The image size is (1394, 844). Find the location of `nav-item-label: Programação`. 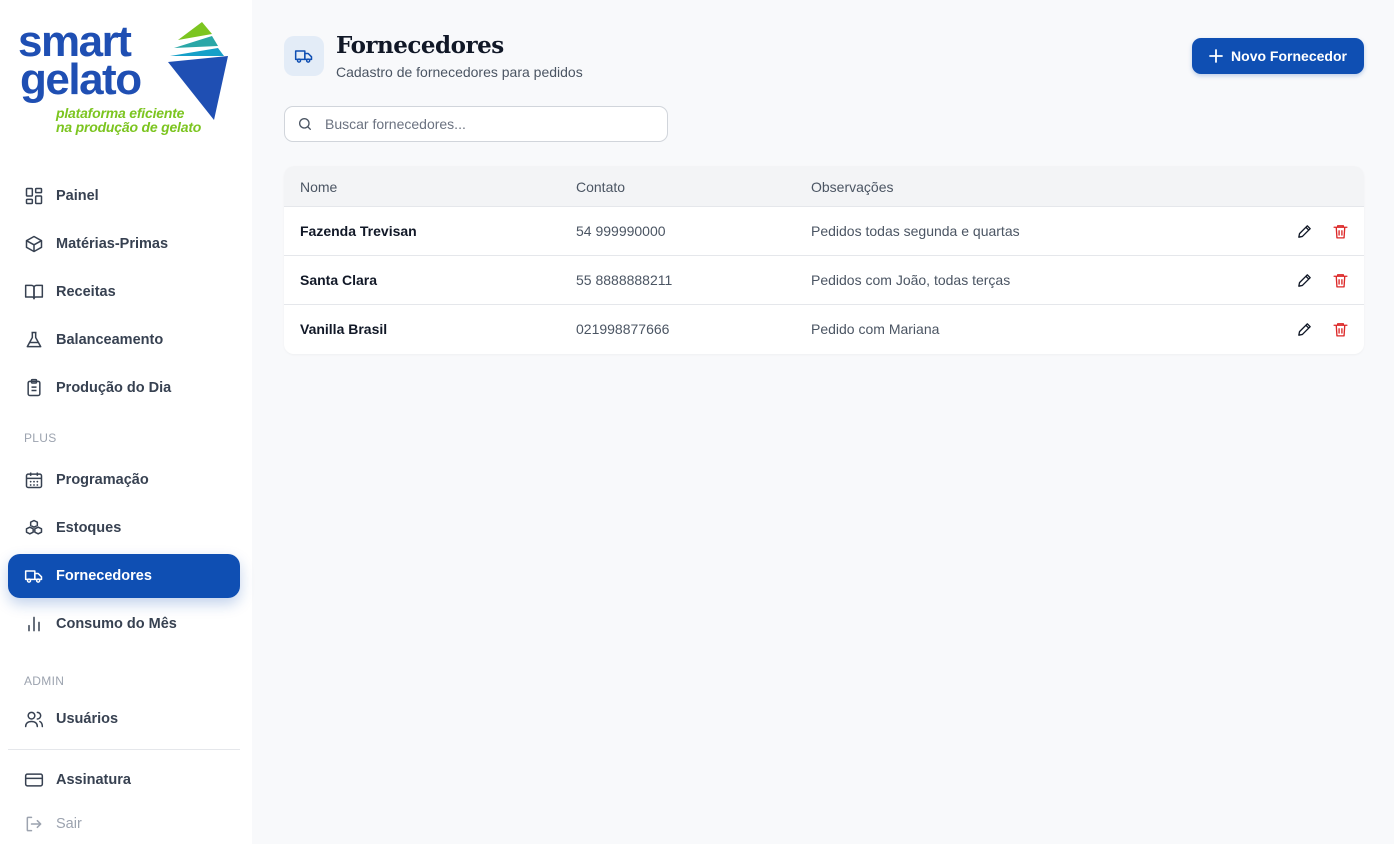

nav-item-label: Programação is located at coordinates (102, 480).